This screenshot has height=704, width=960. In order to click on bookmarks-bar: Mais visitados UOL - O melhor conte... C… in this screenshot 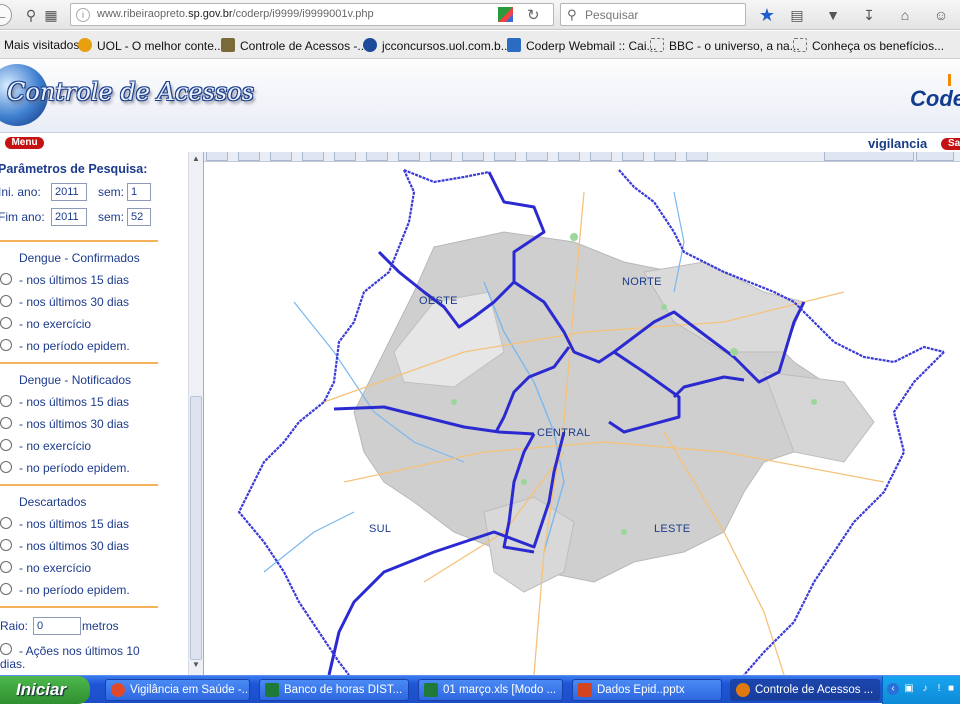, I will do `click(480, 45)`.